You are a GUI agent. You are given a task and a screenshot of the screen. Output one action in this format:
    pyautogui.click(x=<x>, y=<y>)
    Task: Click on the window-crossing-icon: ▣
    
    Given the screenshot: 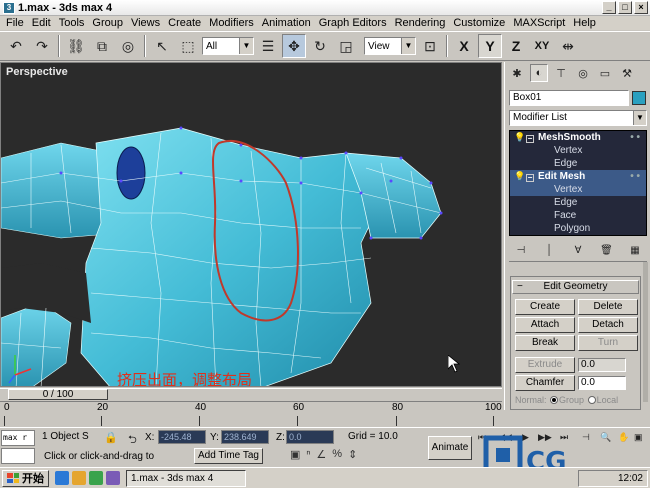 What is the action you would take?
    pyautogui.click(x=295, y=454)
    